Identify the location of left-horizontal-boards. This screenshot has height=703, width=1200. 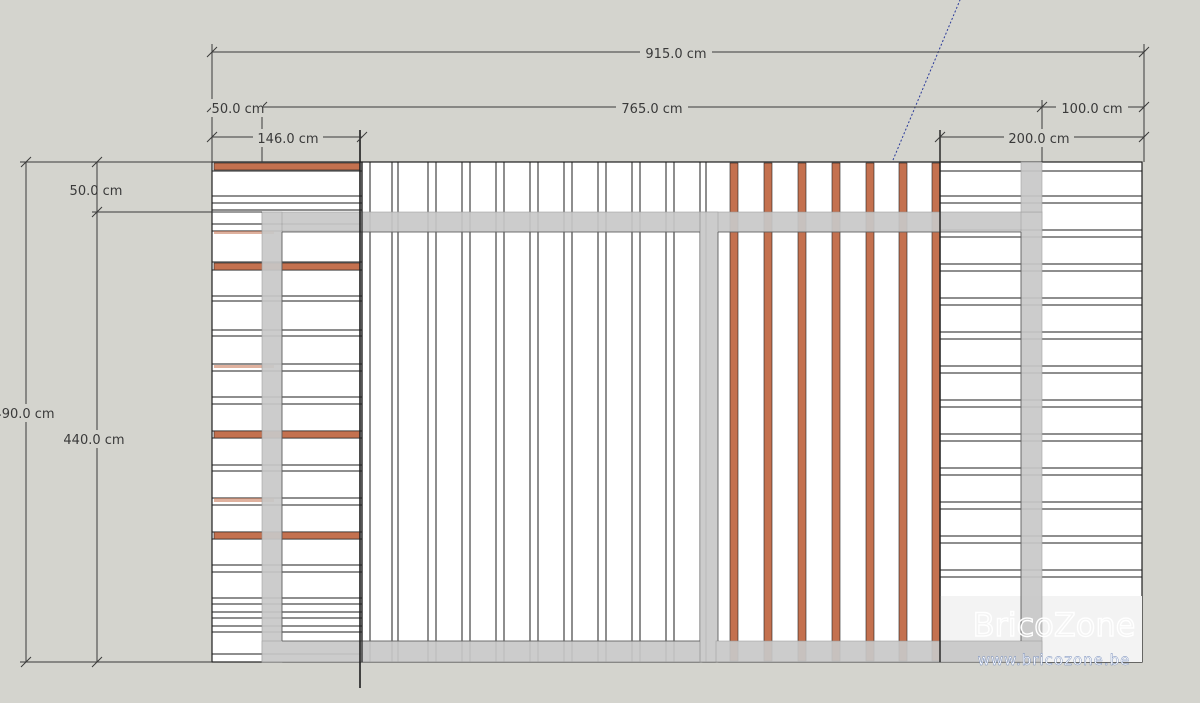
(287, 412).